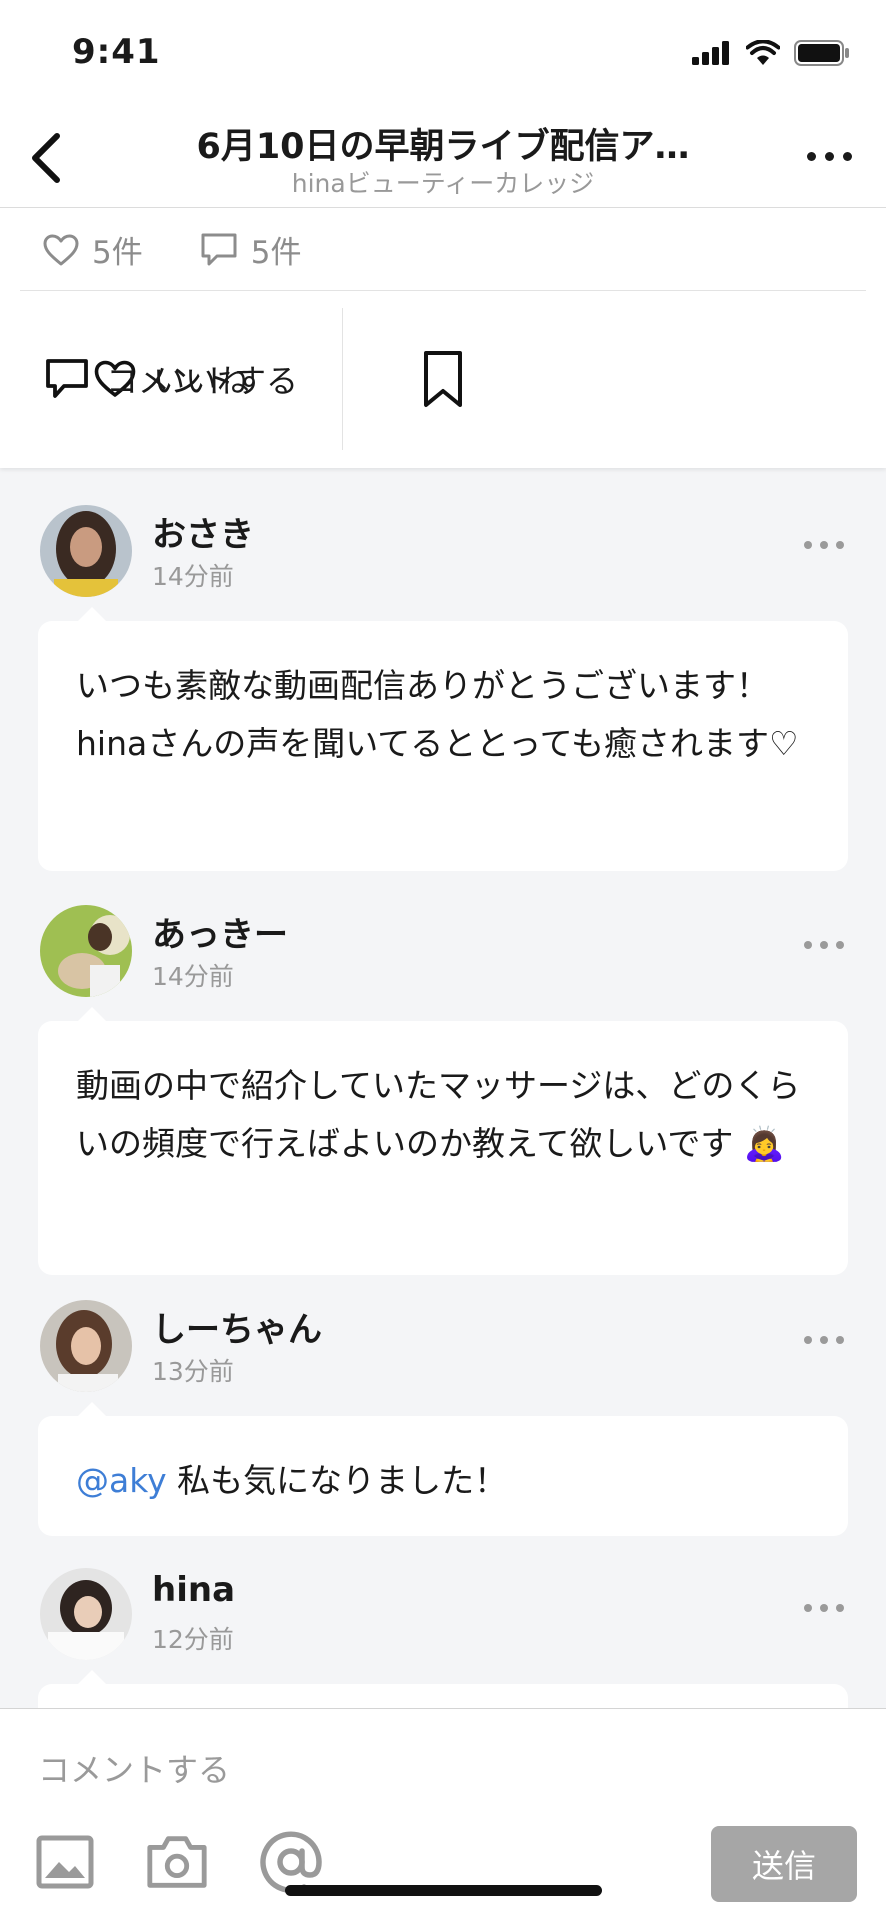 This screenshot has width=886, height=1920. Describe the element at coordinates (194, 1590) in the screenshot. I see `commenter-name: hina` at that location.